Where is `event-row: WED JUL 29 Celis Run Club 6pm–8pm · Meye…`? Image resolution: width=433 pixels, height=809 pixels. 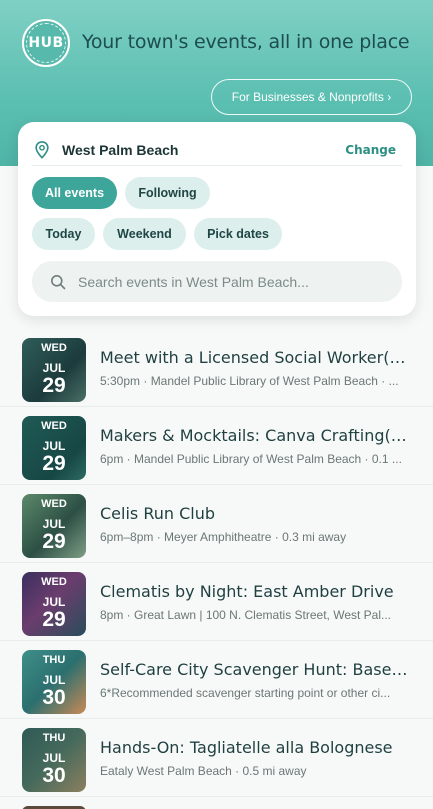 event-row: WED JUL 29 Celis Run Club 6pm–8pm · Meye… is located at coordinates (216, 524).